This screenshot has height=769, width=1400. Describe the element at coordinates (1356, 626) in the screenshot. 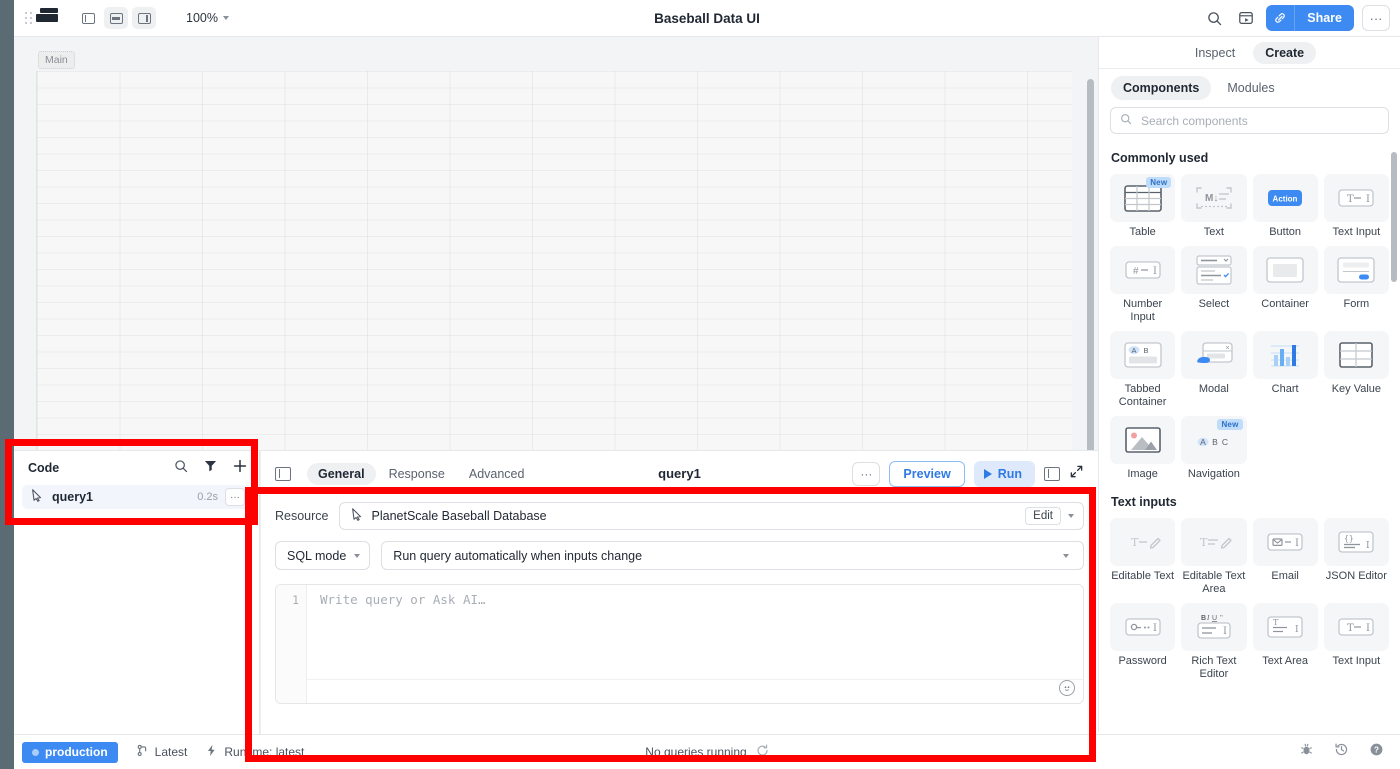

I see `text-input-icon: TI` at that location.